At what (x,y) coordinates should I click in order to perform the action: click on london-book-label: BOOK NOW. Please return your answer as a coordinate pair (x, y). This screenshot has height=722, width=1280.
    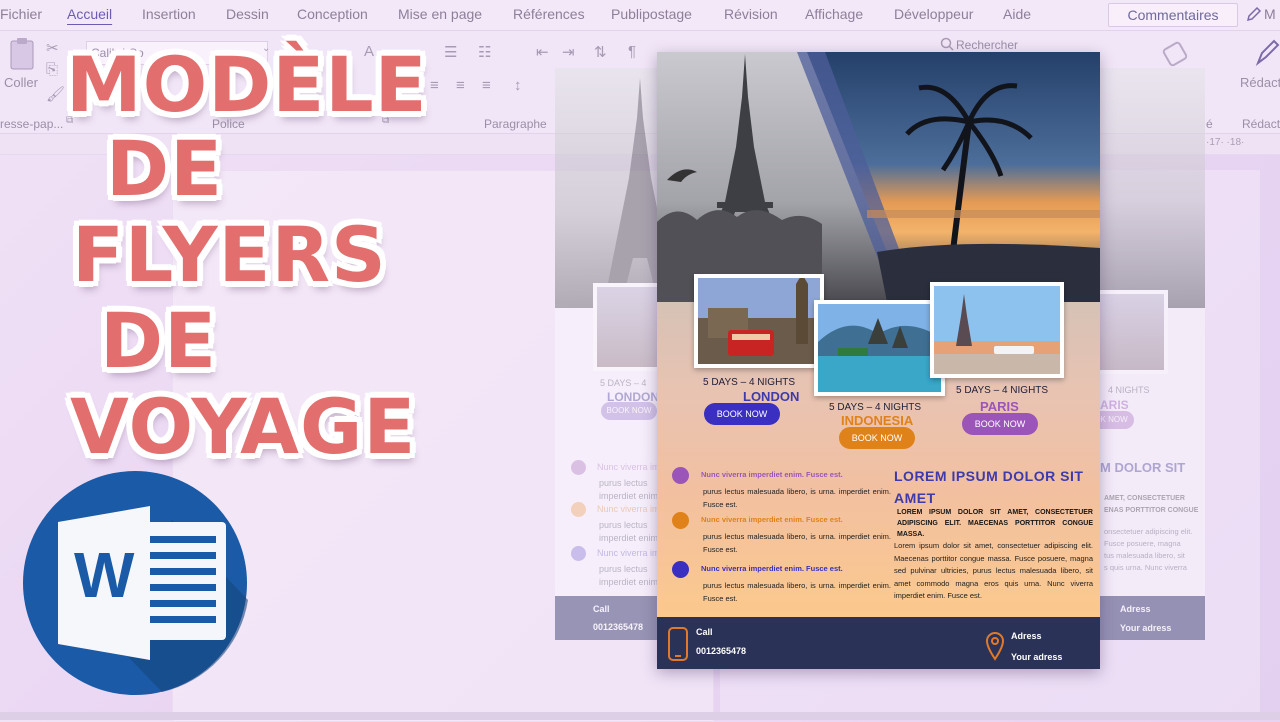
    Looking at the image, I should click on (742, 414).